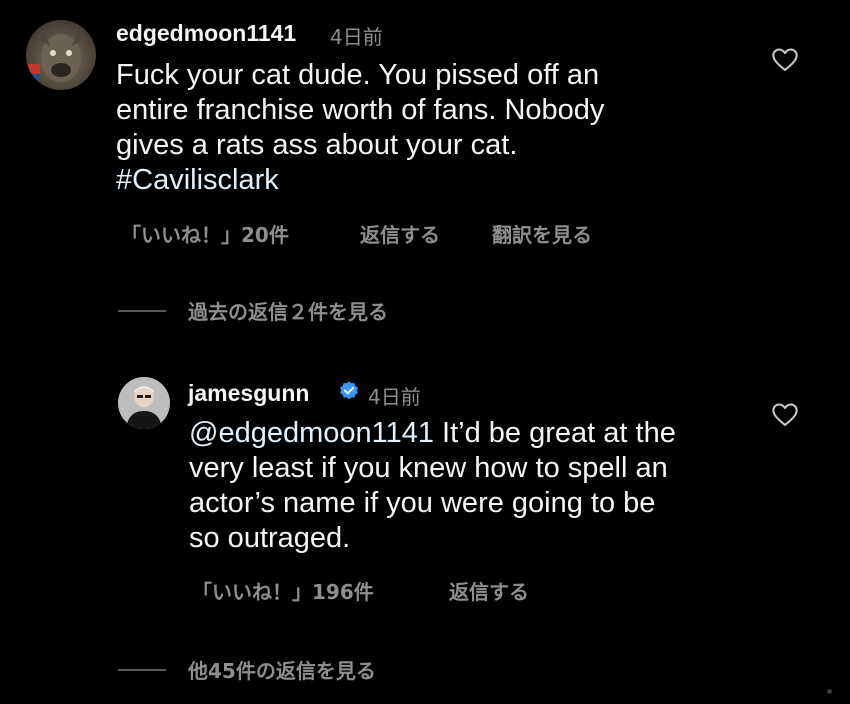 The width and height of the screenshot is (850, 704). Describe the element at coordinates (206, 33) in the screenshot. I see `username: edgedmoon1141` at that location.